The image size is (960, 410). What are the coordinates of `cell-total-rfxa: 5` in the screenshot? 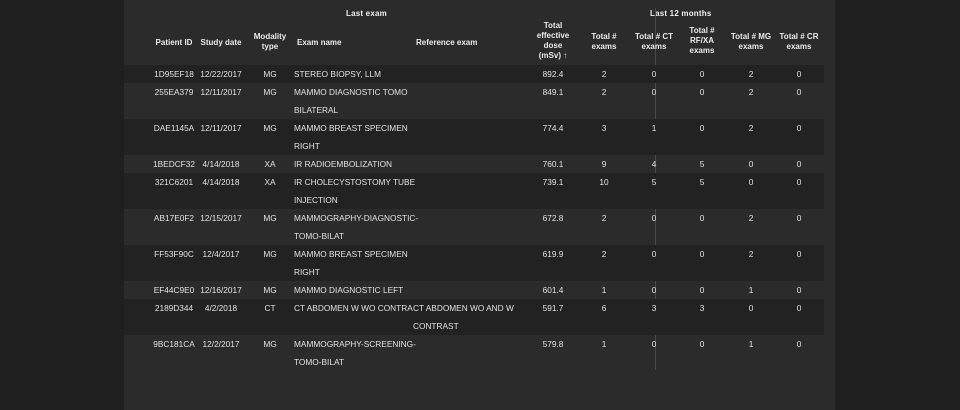 It's located at (702, 182).